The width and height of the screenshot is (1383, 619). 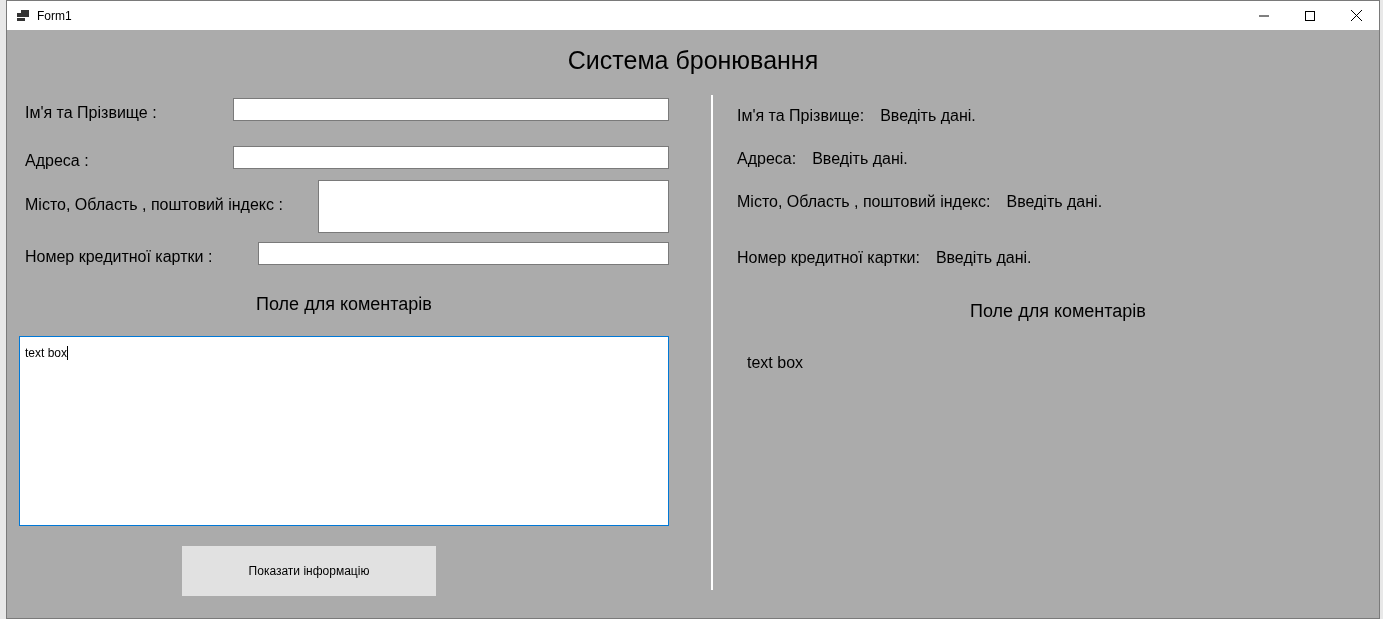 I want to click on summary-label: Номер кредитної картки:, so click(x=828, y=258).